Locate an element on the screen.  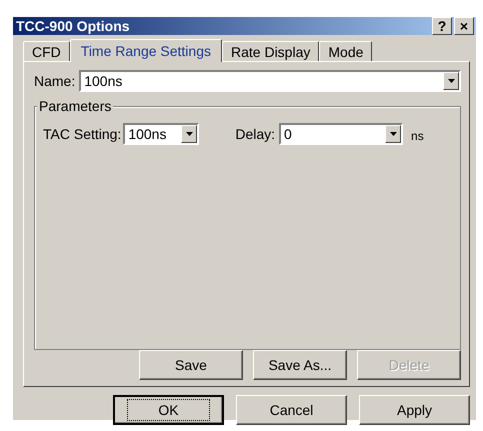
tac-setting-dropdown: 100ns is located at coordinates (161, 134).